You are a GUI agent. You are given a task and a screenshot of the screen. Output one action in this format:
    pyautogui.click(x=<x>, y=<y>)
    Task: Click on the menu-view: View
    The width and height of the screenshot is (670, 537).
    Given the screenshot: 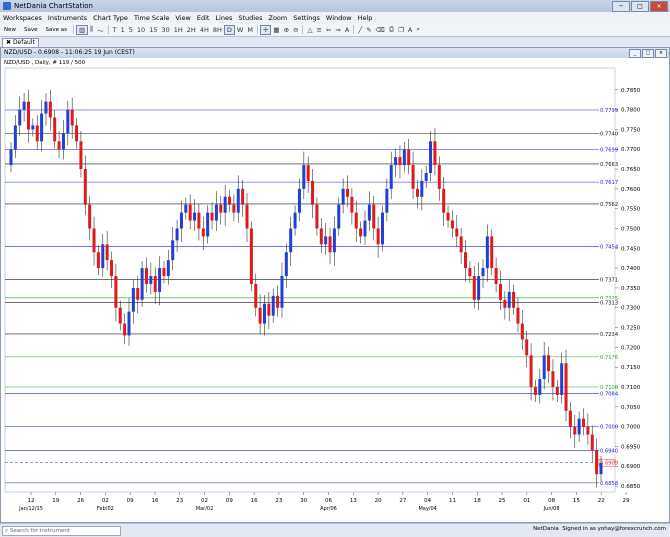 What is the action you would take?
    pyautogui.click(x=182, y=18)
    